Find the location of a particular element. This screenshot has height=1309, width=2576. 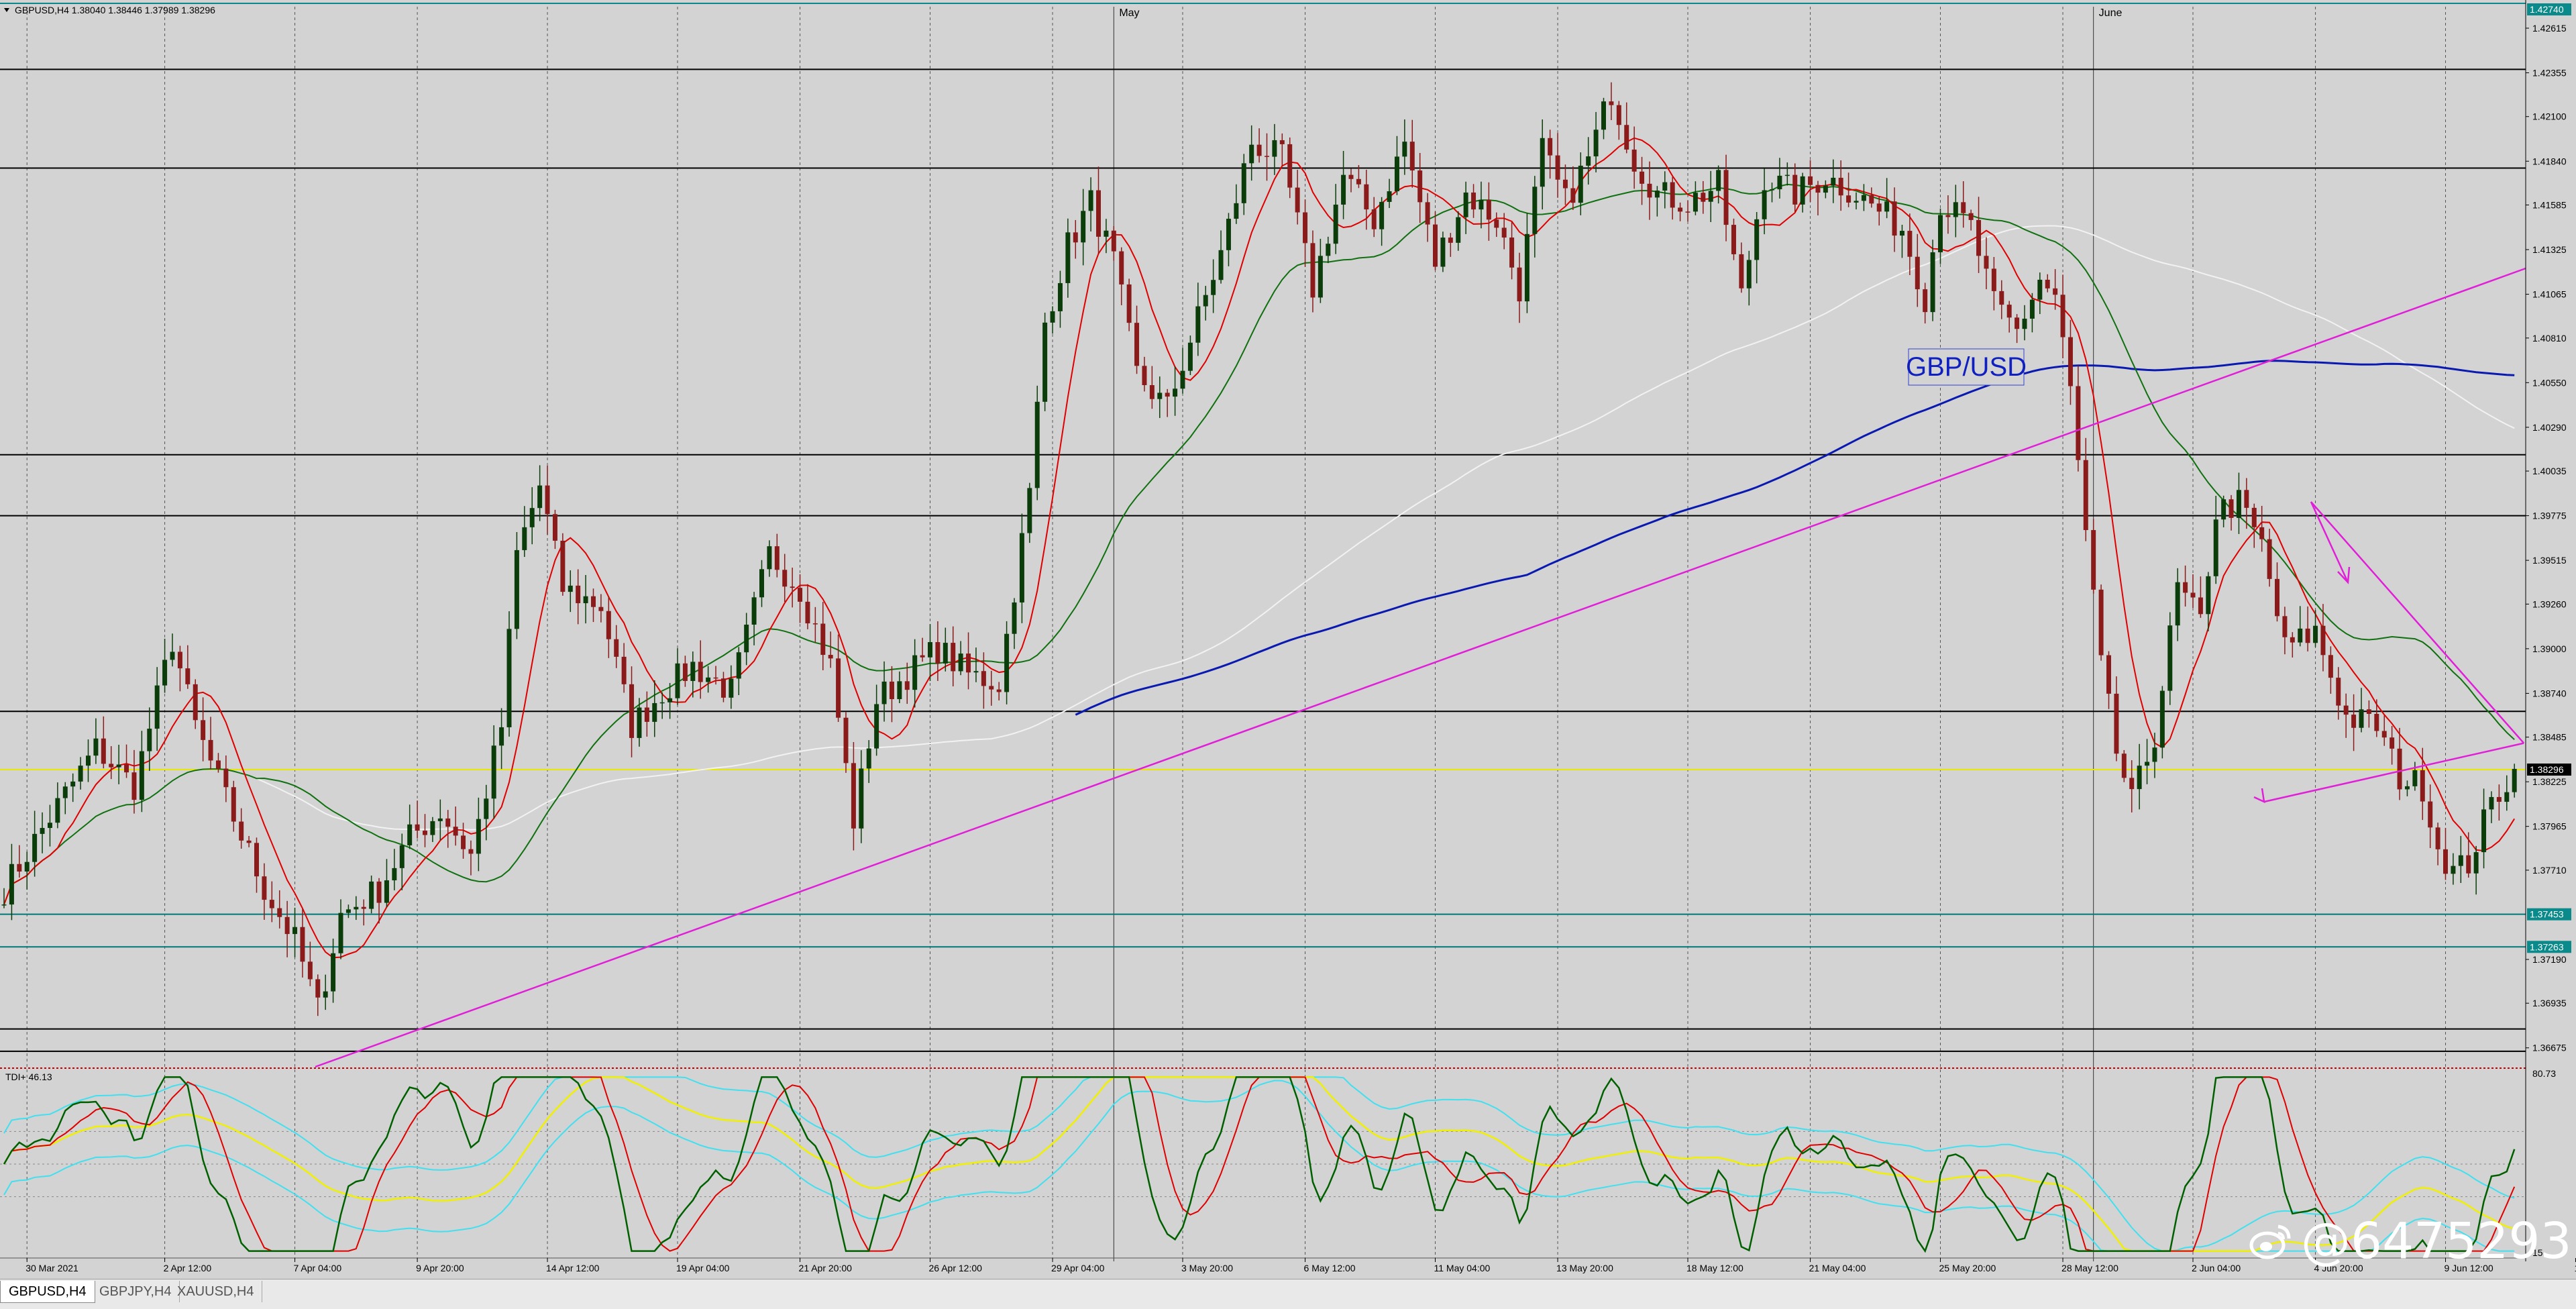

time-tick-label: 18 May 12:00 is located at coordinates (1714, 1268).